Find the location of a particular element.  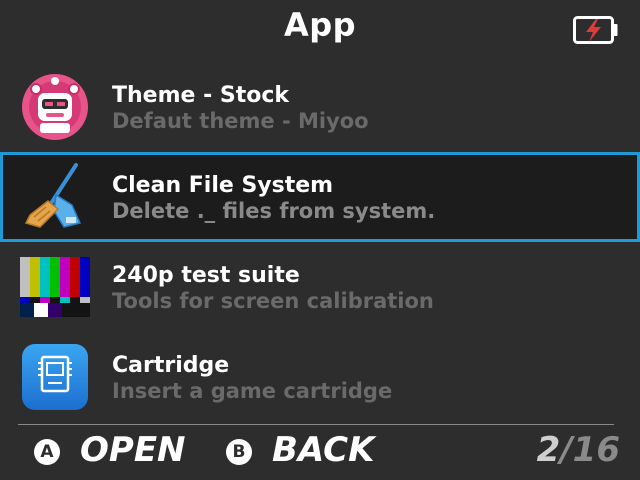

page-total: 16 is located at coordinates (596, 450).